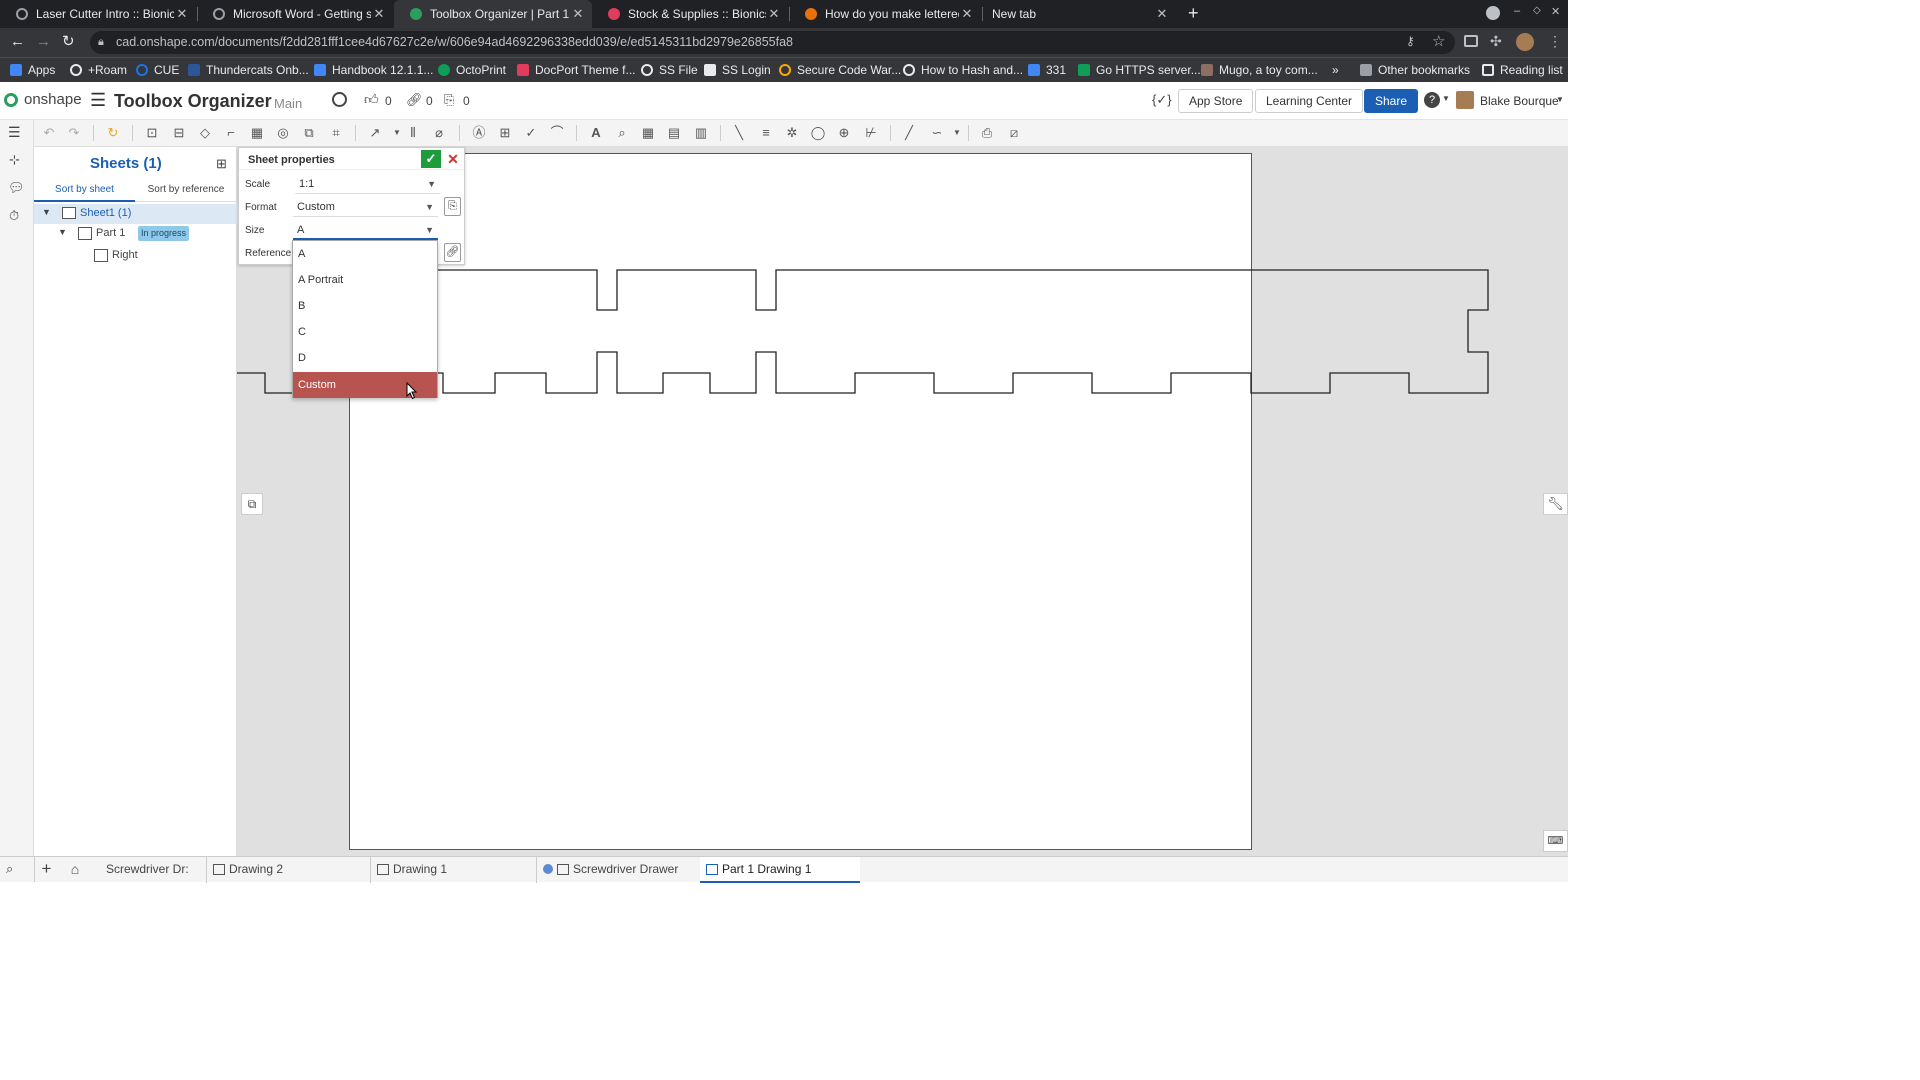  I want to click on branch-label: Main, so click(288, 103).